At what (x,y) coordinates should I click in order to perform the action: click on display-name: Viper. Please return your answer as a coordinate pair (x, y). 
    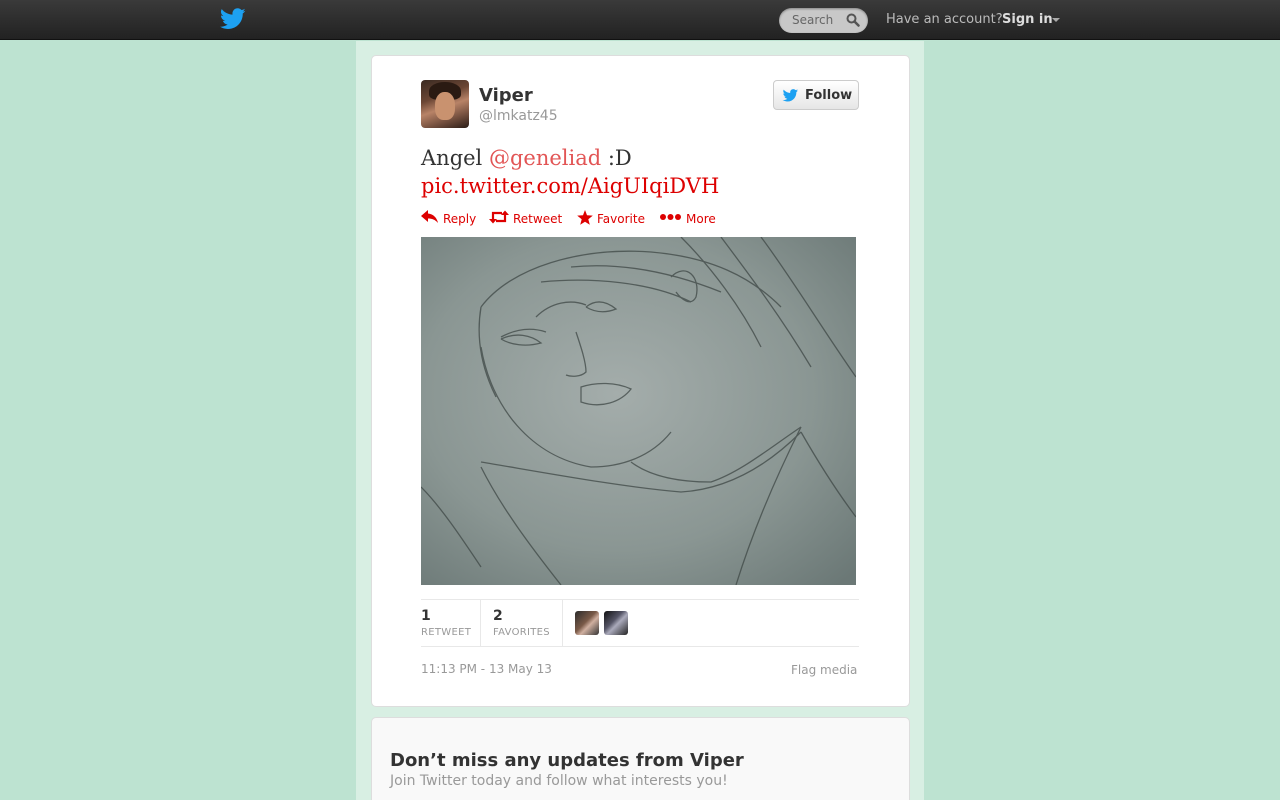
    Looking at the image, I should click on (506, 95).